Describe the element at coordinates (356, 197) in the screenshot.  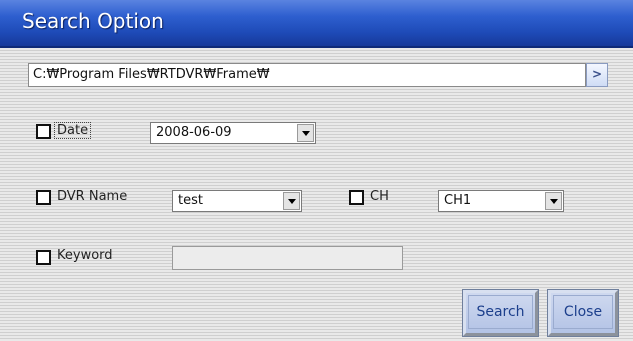
I see `ch-checkbox` at that location.